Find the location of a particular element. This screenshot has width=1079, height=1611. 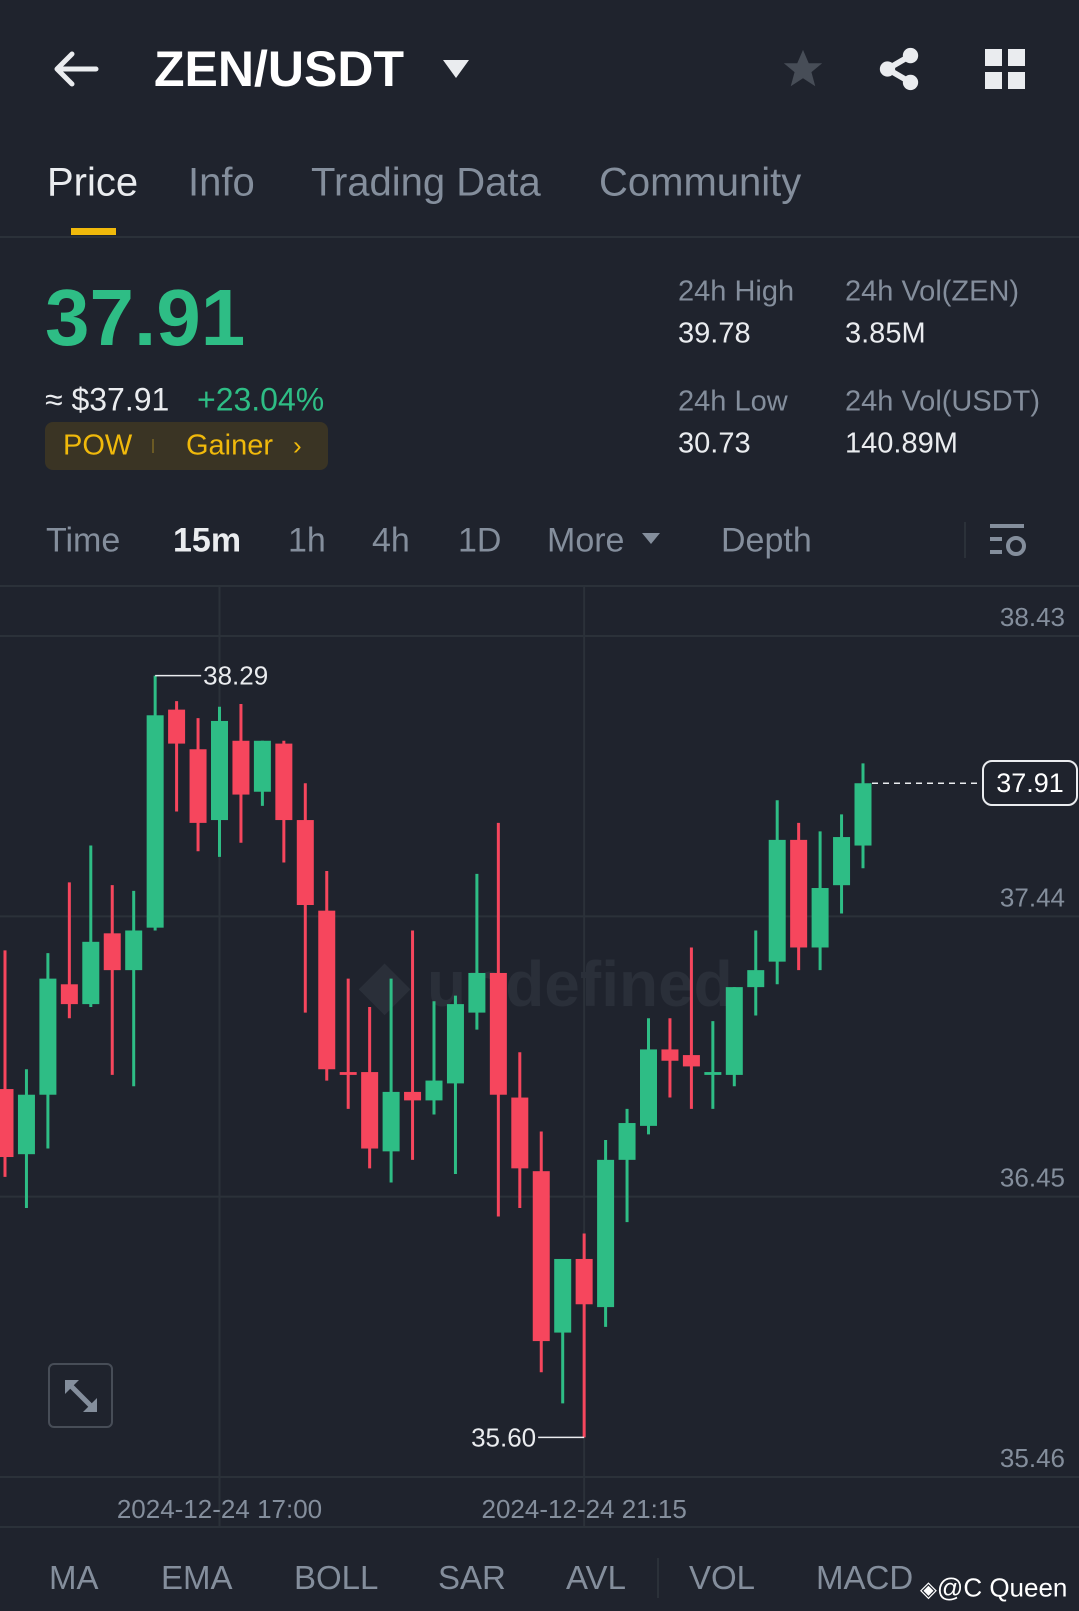

high-value: 39.78 is located at coordinates (714, 333).